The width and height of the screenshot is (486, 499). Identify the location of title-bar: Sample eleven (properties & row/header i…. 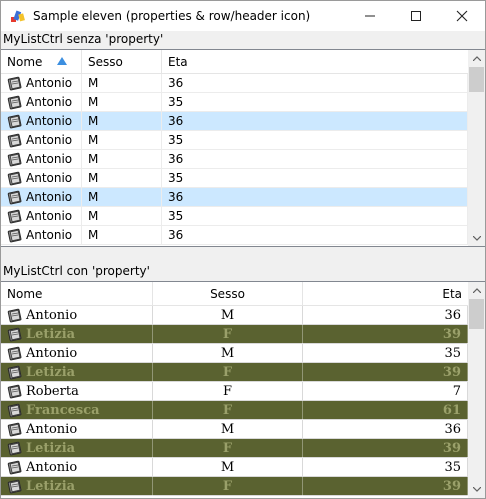
(243, 16).